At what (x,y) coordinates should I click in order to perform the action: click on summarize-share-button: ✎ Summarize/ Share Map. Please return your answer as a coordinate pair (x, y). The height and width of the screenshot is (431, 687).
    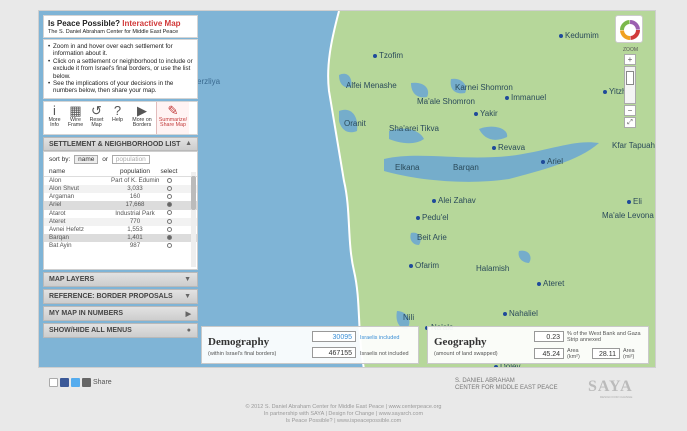
    Looking at the image, I should click on (172, 117).